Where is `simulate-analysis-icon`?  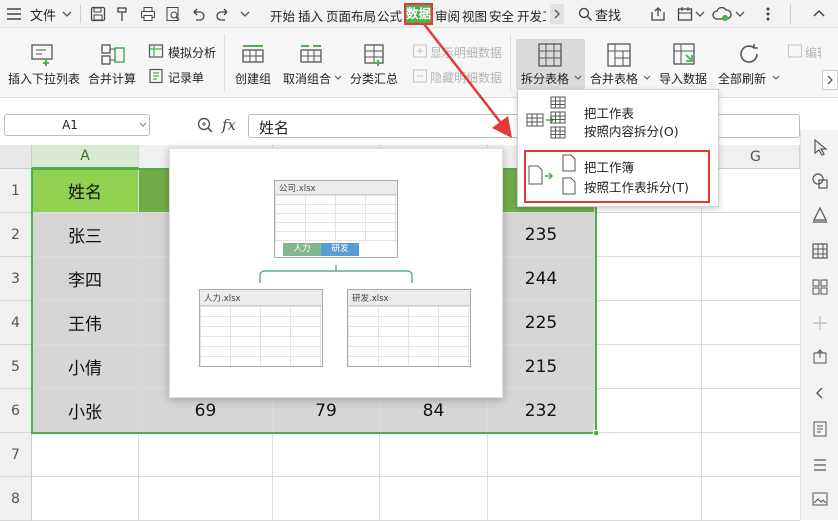 simulate-analysis-icon is located at coordinates (156, 51).